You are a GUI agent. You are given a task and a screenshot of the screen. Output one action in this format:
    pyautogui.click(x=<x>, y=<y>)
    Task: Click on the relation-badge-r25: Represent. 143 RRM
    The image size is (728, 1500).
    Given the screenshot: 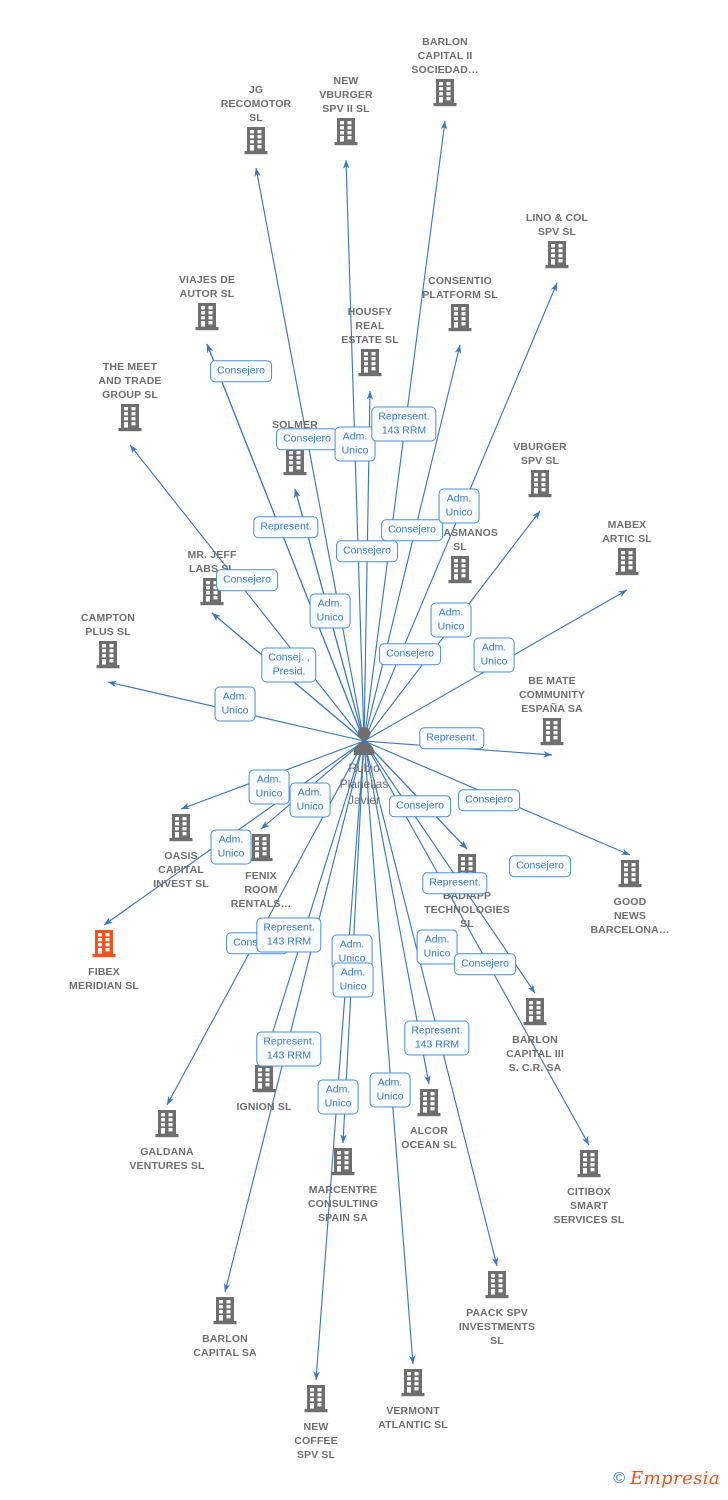 What is the action you would take?
    pyautogui.click(x=289, y=935)
    